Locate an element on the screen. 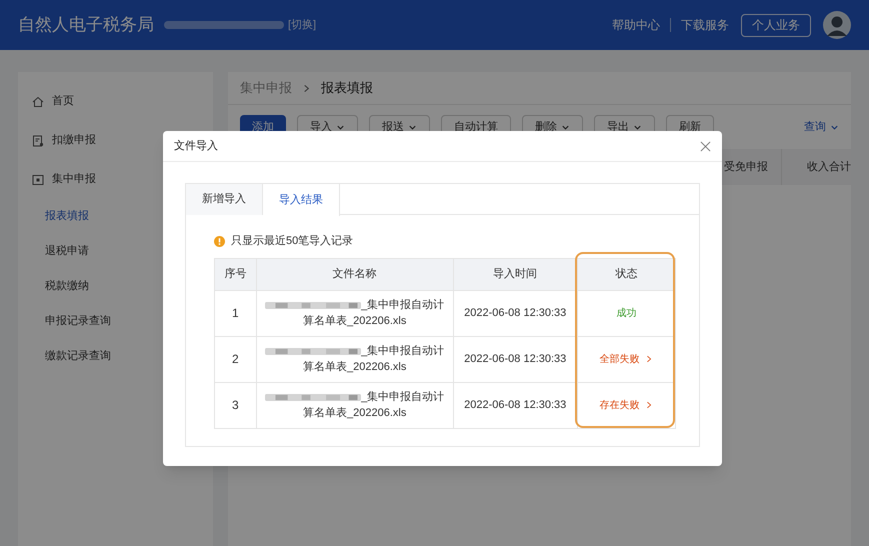  notice-text: 只显示最近50笔导入记录 is located at coordinates (292, 241).